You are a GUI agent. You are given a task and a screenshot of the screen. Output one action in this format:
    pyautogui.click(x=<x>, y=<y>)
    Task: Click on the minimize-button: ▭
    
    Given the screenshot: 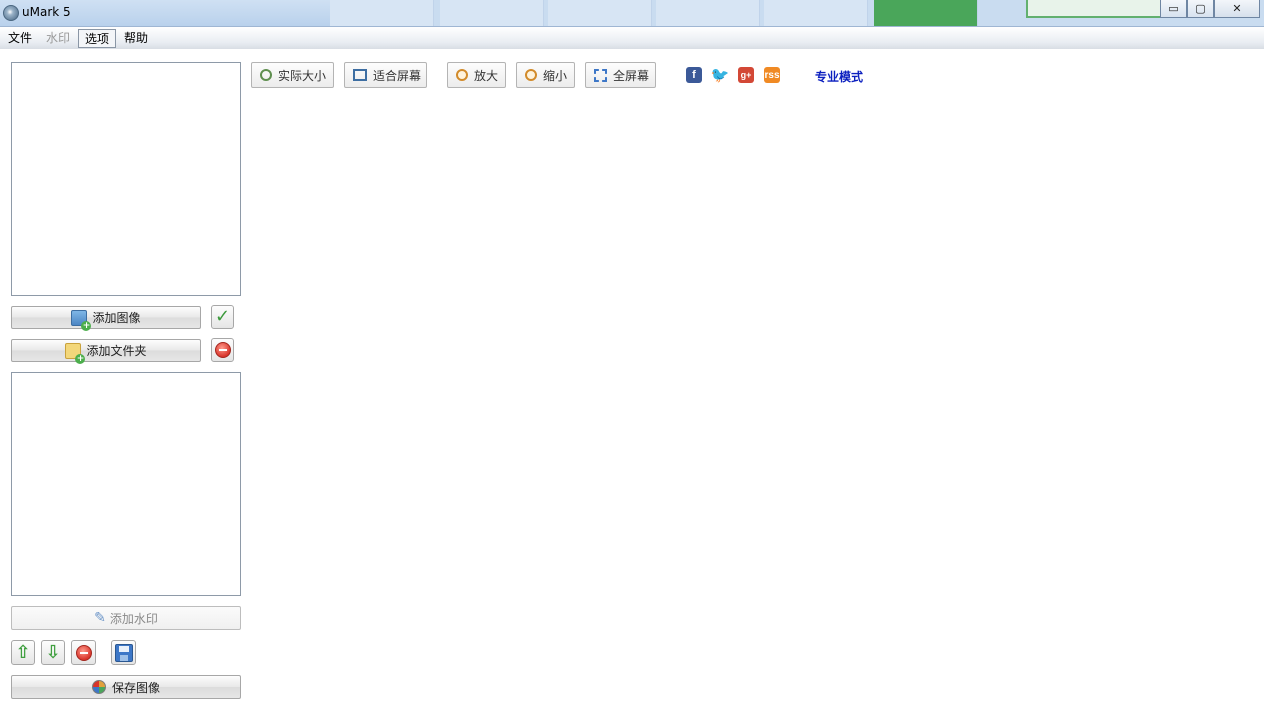 What is the action you would take?
    pyautogui.click(x=1173, y=9)
    